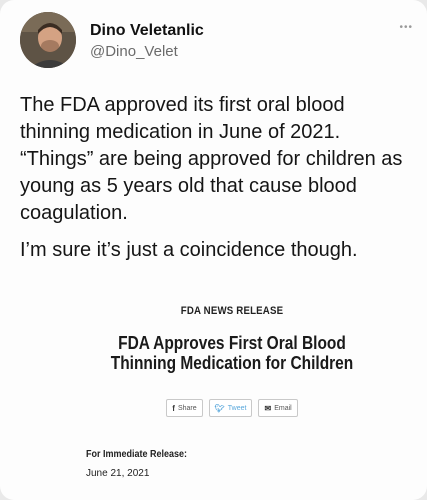 The height and width of the screenshot is (500, 427). I want to click on release-kicker: FDA NEWS RELEASE, so click(232, 311).